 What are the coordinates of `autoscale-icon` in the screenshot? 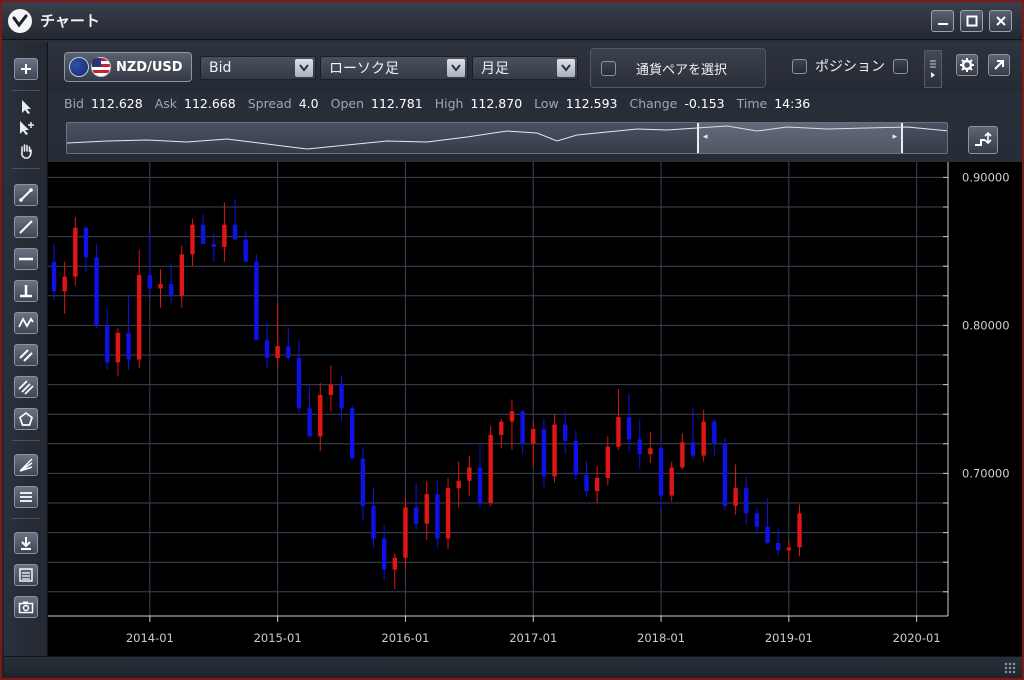 It's located at (983, 138).